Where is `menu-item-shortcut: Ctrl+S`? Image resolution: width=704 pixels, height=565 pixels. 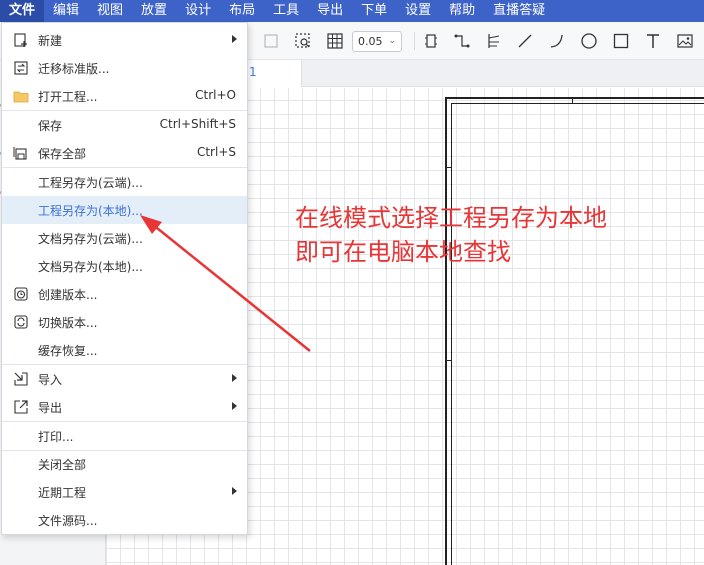 menu-item-shortcut: Ctrl+S is located at coordinates (216, 152).